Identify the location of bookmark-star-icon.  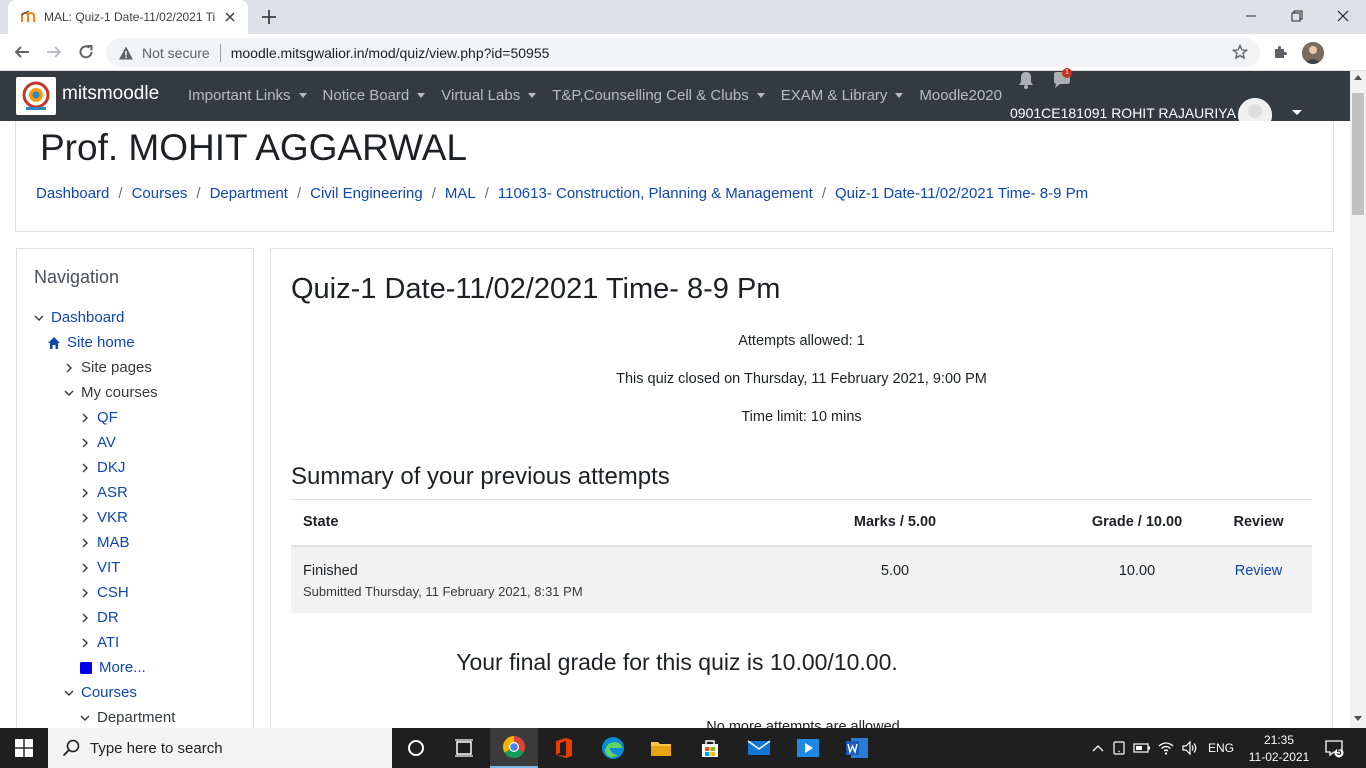
(1240, 52).